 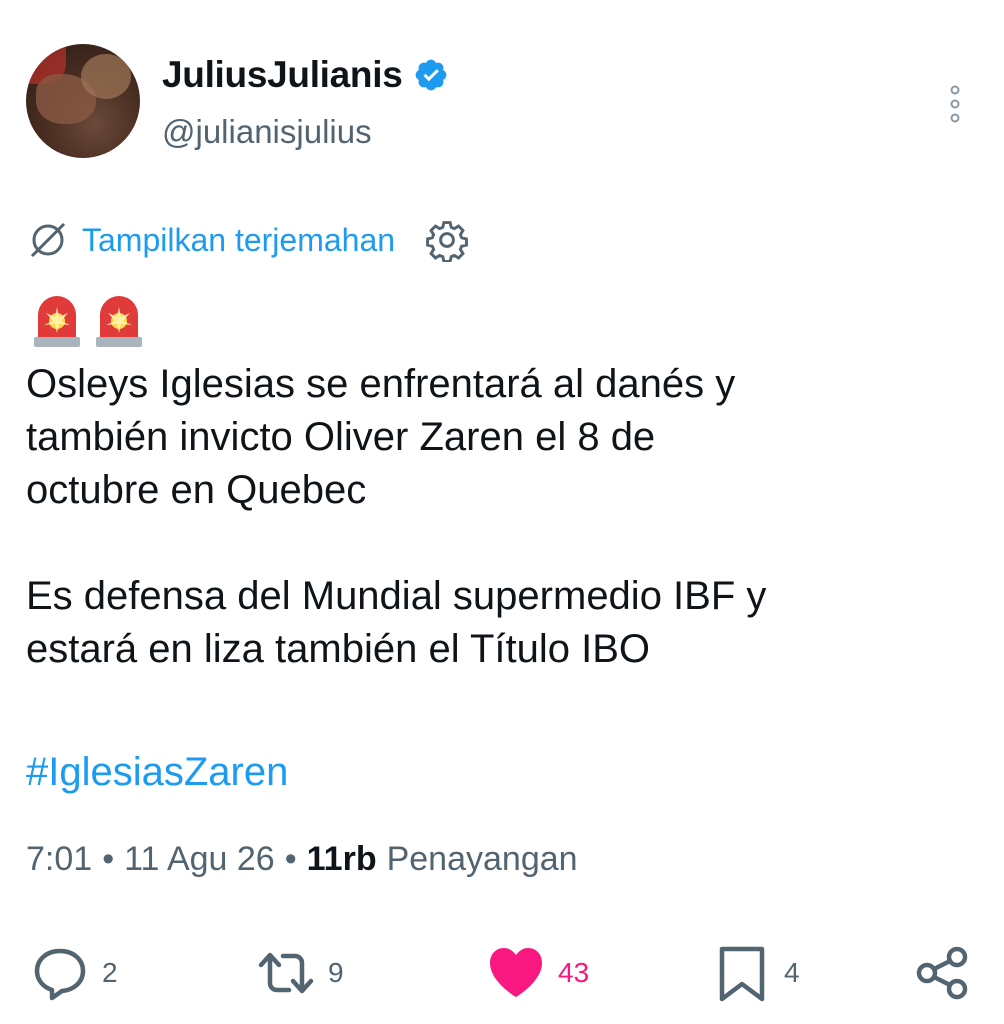 I want to click on gear-icon, so click(x=447, y=240).